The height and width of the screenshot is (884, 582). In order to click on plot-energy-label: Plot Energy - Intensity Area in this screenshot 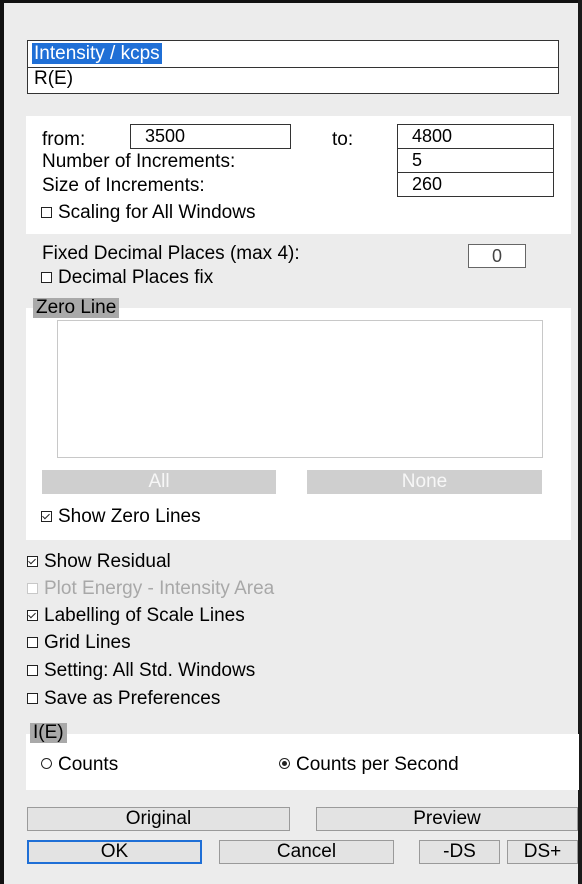, I will do `click(159, 588)`.